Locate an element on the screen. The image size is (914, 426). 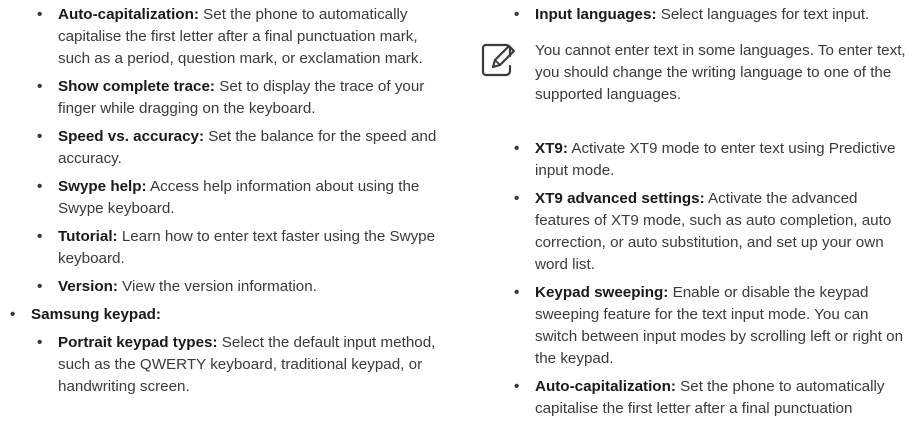
item-term: Version: is located at coordinates (88, 286).